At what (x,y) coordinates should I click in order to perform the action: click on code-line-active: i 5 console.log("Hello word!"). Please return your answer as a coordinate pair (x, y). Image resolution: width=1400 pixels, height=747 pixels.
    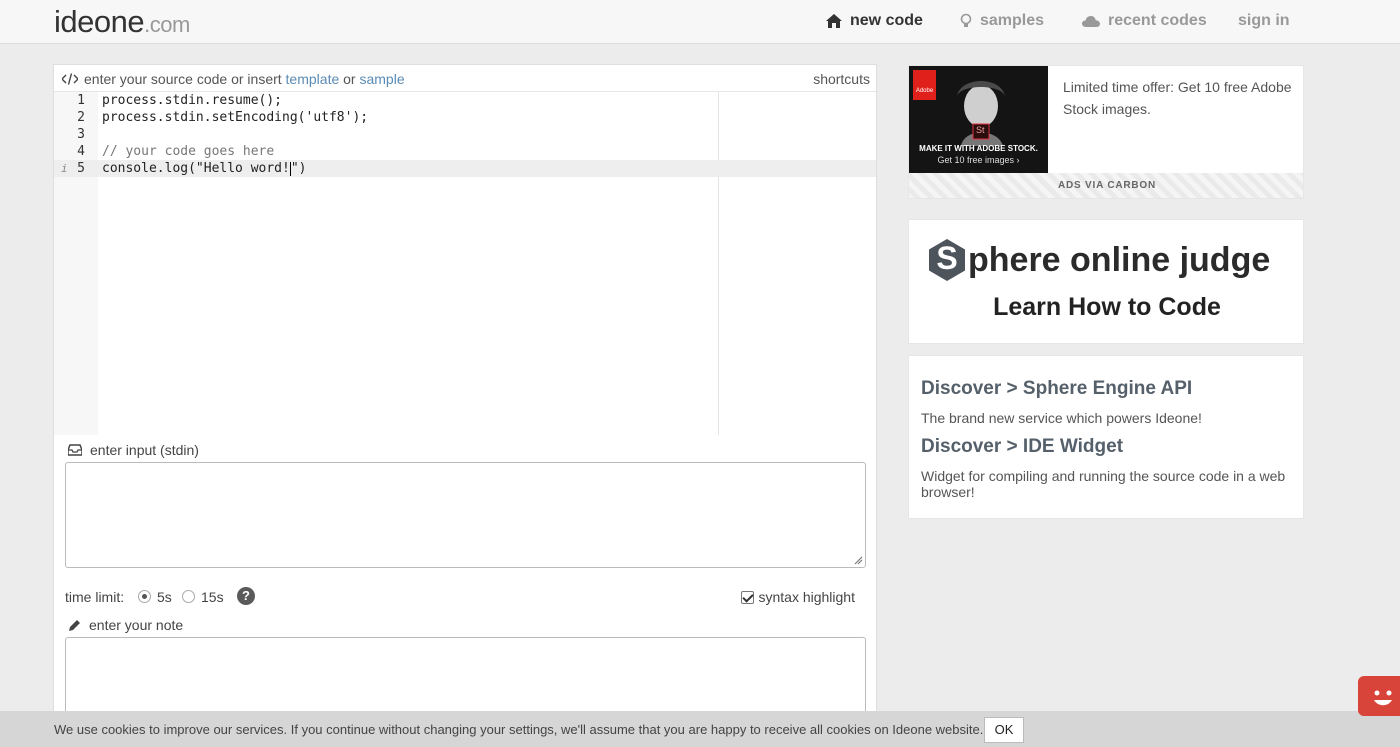
    Looking at the image, I should click on (465, 168).